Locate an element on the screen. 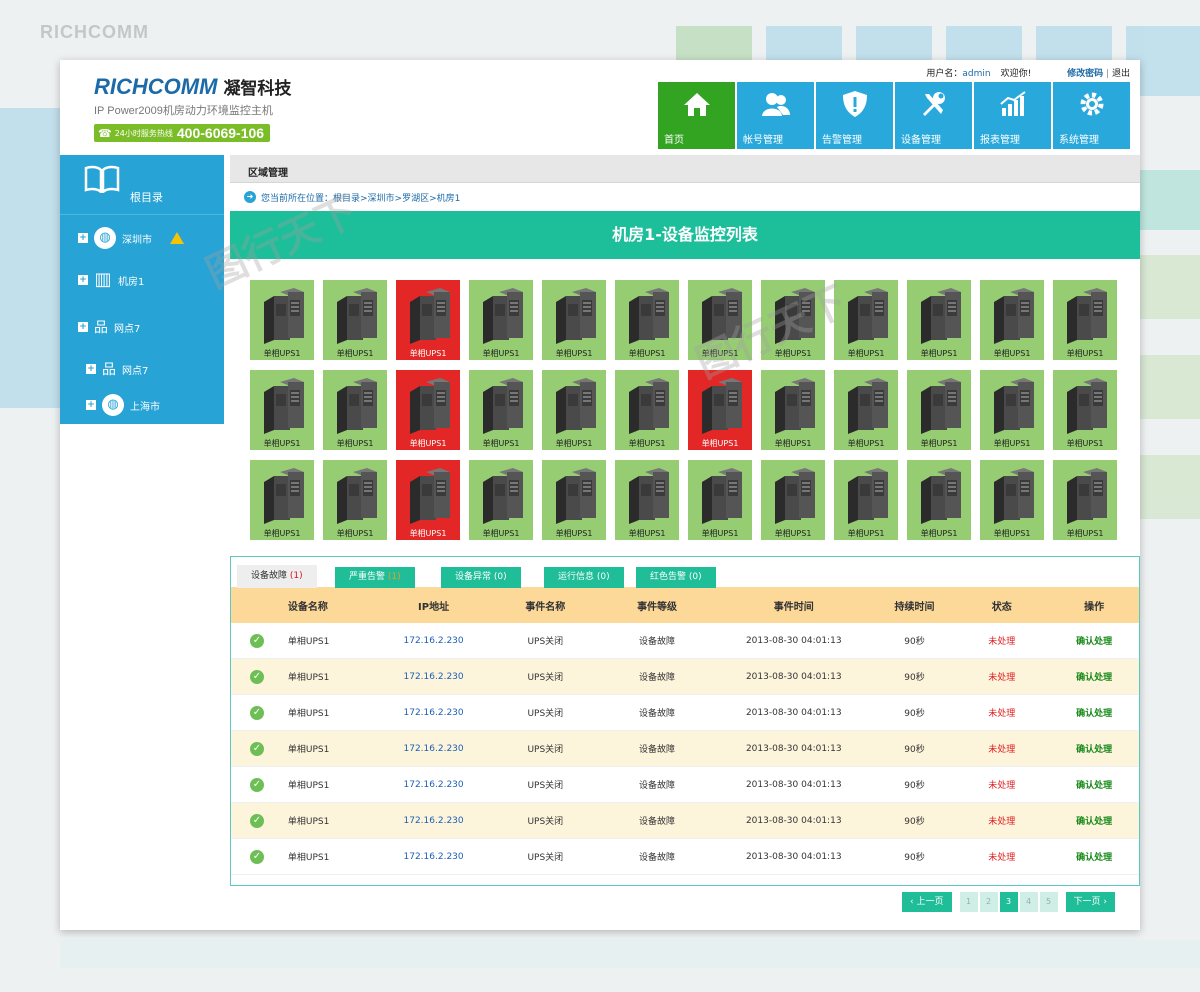 This screenshot has height=992, width=1200. sidebar-item-site7-child: + 品 网点7 is located at coordinates (117, 369).